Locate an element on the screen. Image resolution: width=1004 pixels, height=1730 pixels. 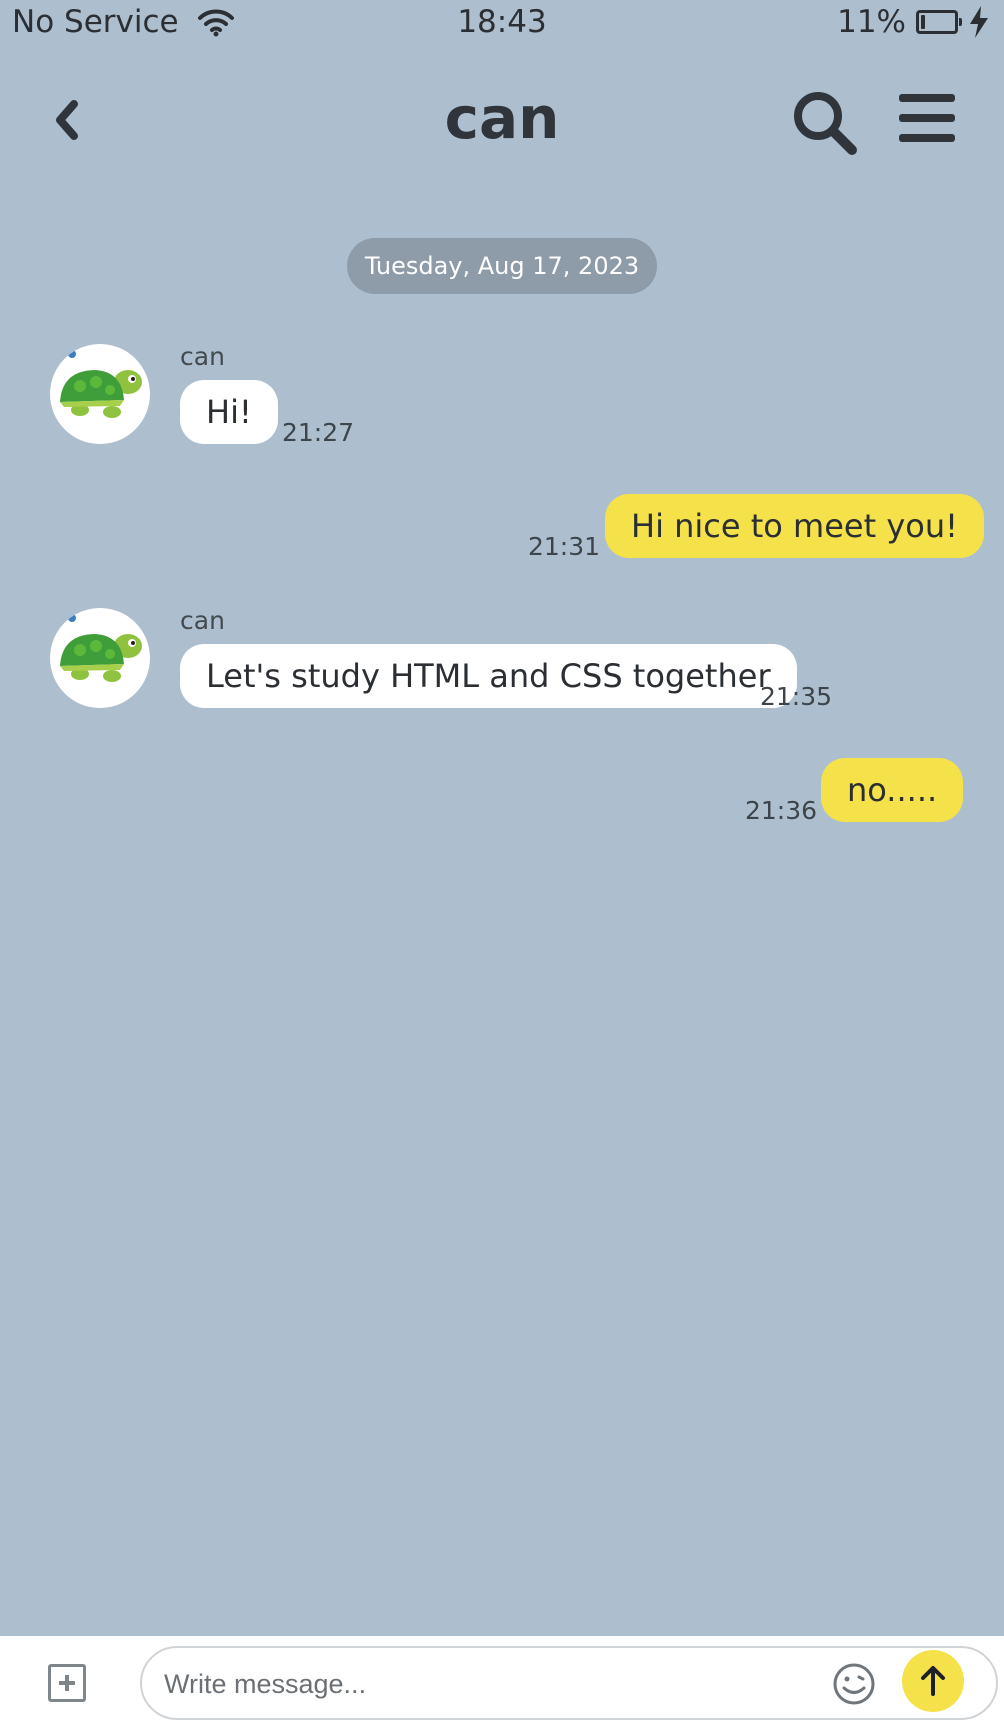
search-icon is located at coordinates (825, 123).